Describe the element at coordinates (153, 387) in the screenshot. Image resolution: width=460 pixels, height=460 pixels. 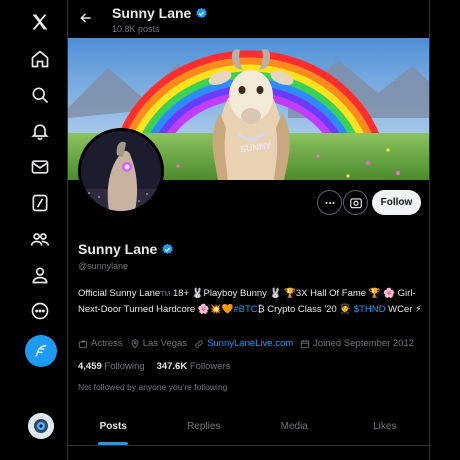
I see `not-followed-notice: Not followed by anyone you’re following` at that location.